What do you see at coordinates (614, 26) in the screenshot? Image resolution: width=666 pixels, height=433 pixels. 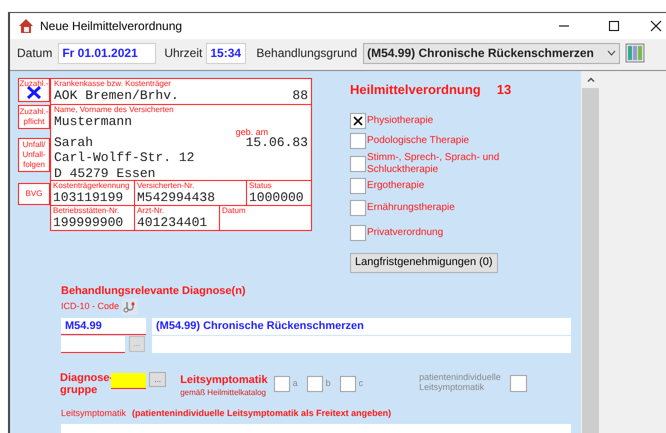 I see `maximize-icon` at bounding box center [614, 26].